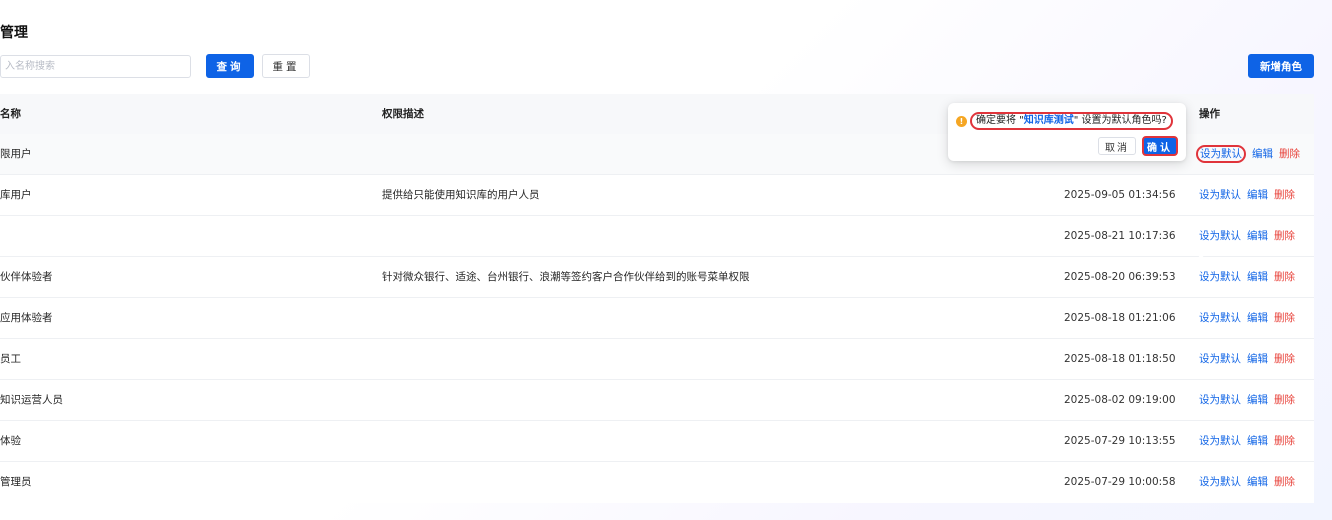 The image size is (1332, 520). Describe the element at coordinates (1077, 181) in the screenshot. I see `set-default-popconfirm: ! 确定要将 "知识库测试" 设置为默认角色吗? 取消 确认` at that location.